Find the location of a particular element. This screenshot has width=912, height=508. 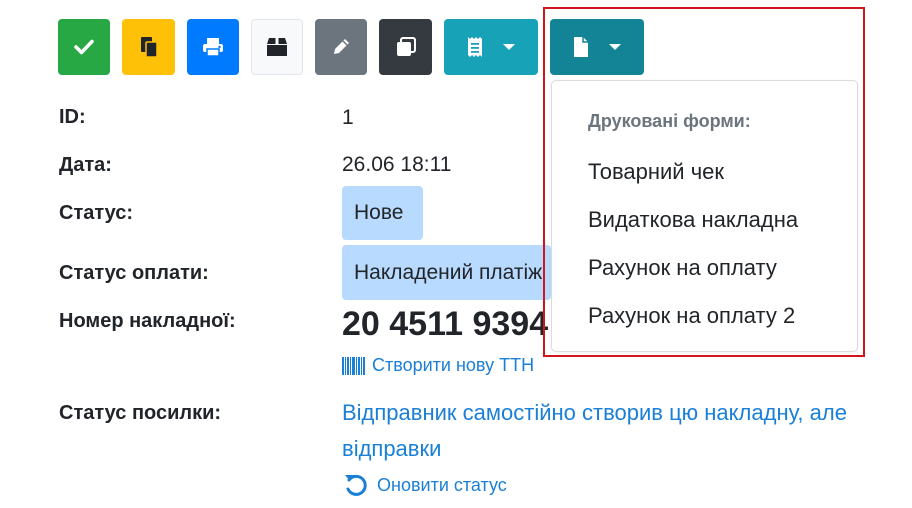

print-forms-header: Друковані форми: is located at coordinates (669, 121).